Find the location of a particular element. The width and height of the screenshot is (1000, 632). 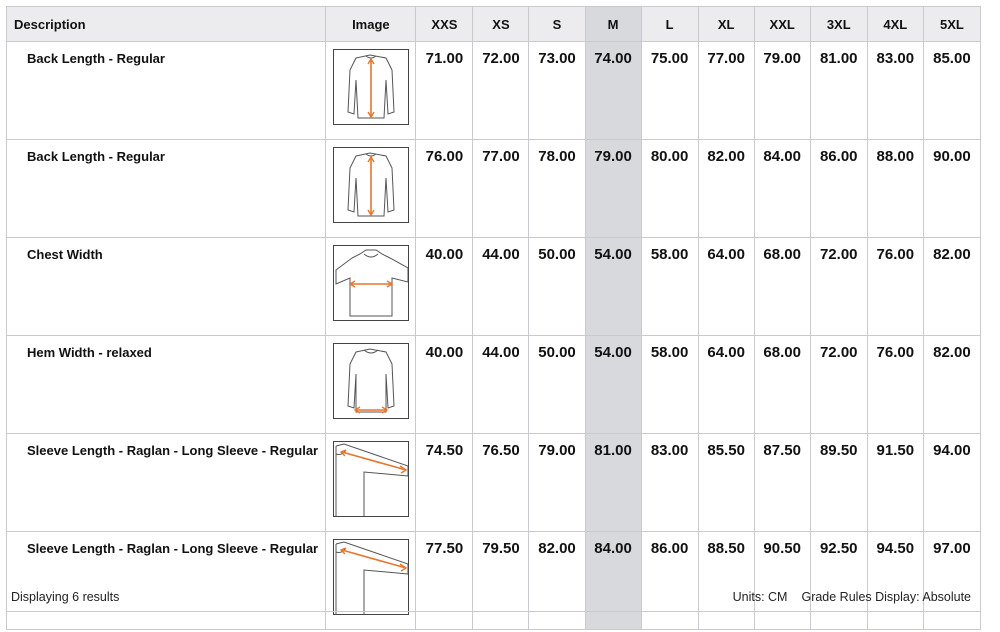

header-row: Description Image XXS XS S M L XL XXL 3XL 4XL 5XL is located at coordinates (493, 24).